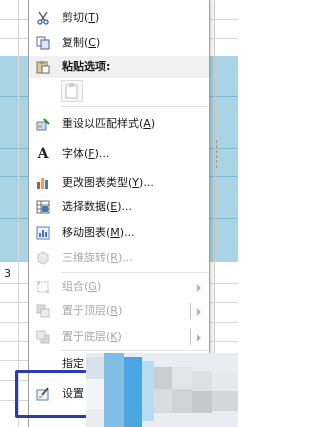  Describe the element at coordinates (136, 182) in the screenshot. I see `accelerator-key: Y` at that location.